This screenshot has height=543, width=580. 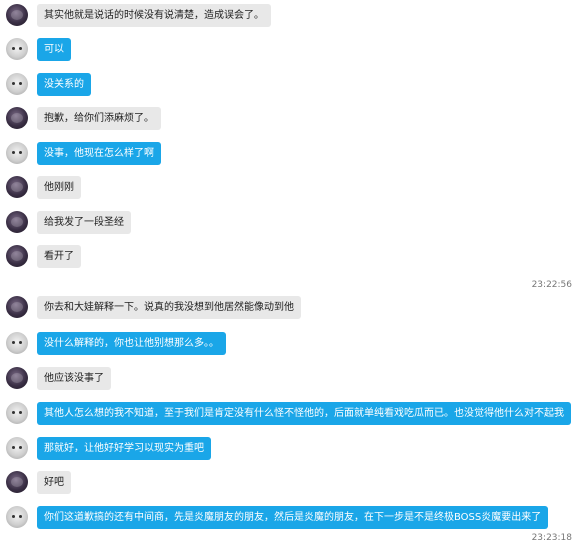 I want to click on message-bubble: 其实他就是说话的时候没有说清楚，造成误会了。, so click(x=154, y=15).